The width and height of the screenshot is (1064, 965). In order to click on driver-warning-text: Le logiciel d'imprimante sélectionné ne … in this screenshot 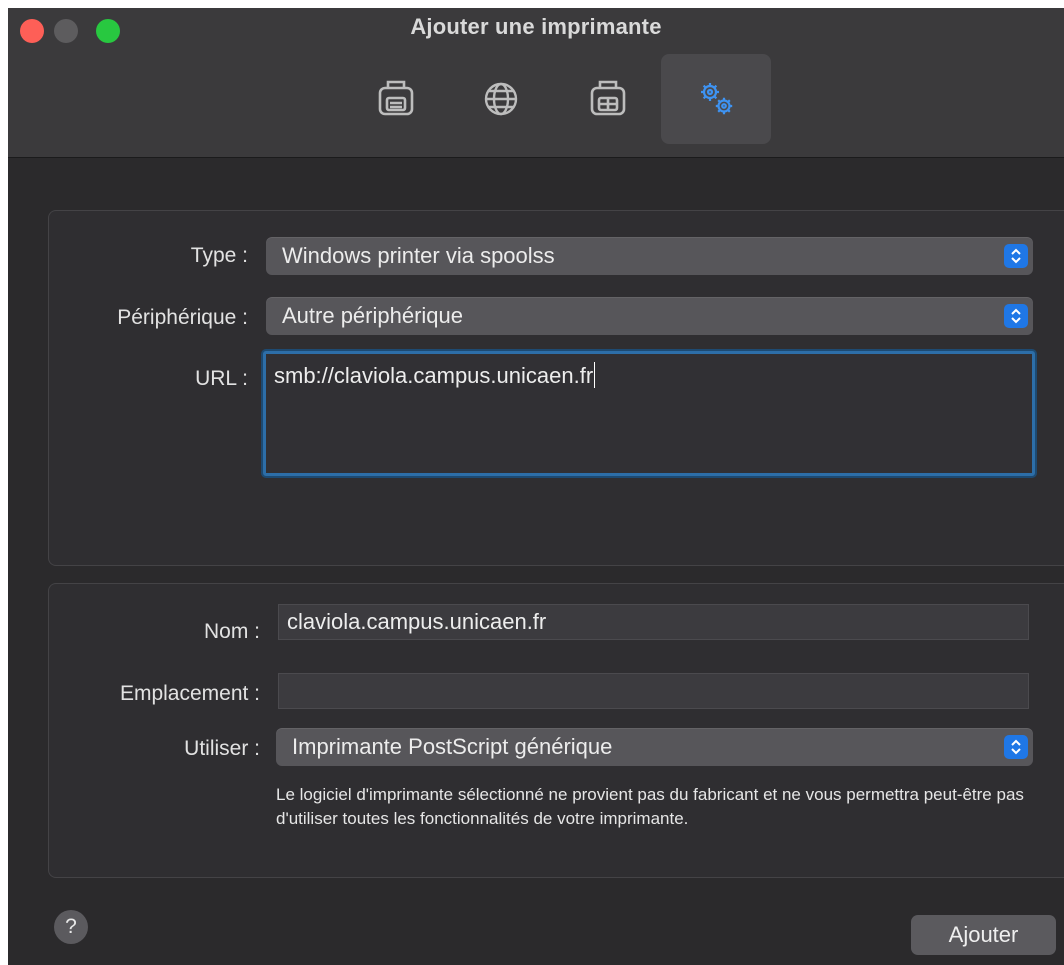, I will do `click(650, 806)`.